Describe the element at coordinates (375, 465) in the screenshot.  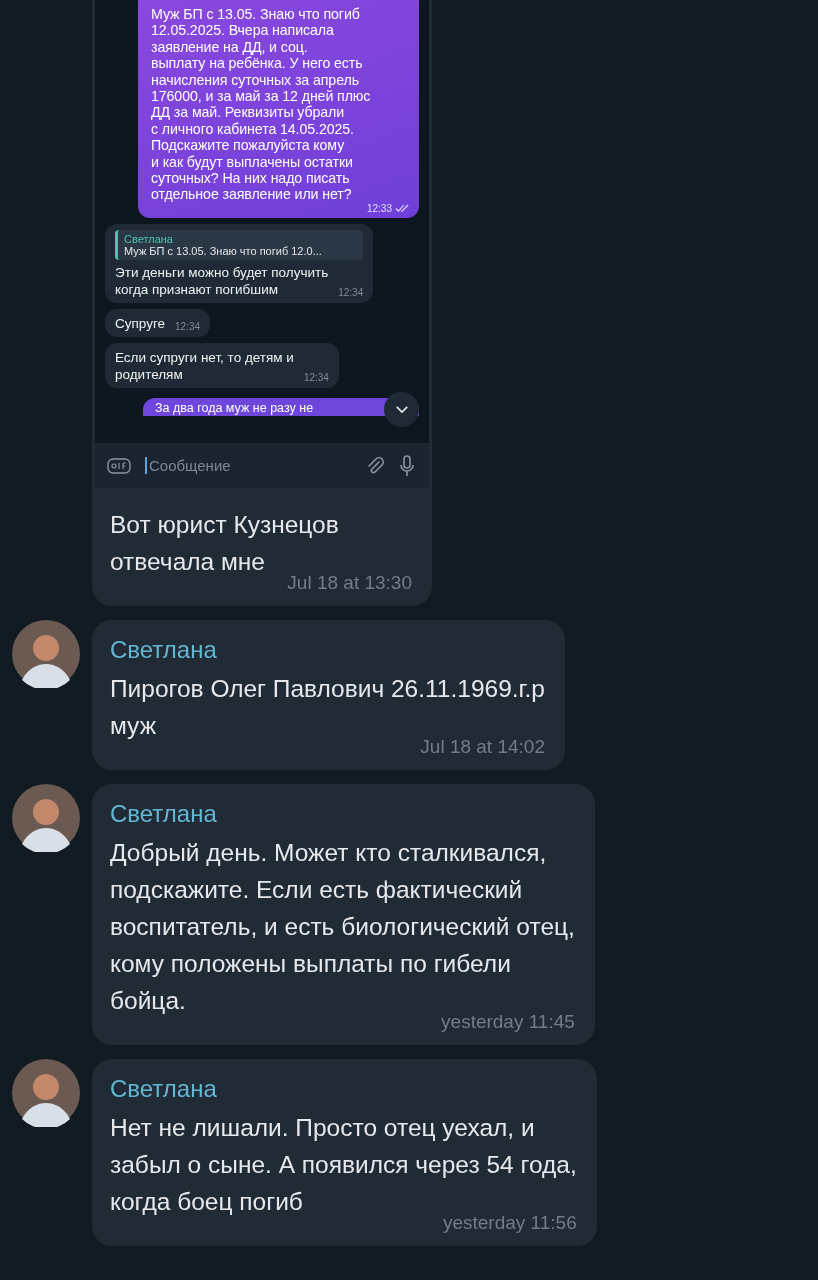
I see `paperclip-icon` at that location.